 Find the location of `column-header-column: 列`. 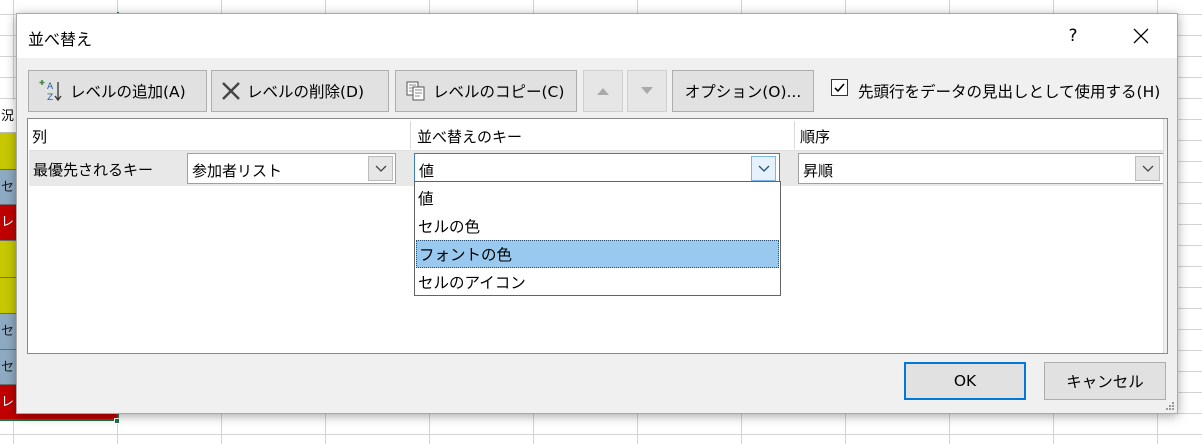

column-header-column: 列 is located at coordinates (40, 137).